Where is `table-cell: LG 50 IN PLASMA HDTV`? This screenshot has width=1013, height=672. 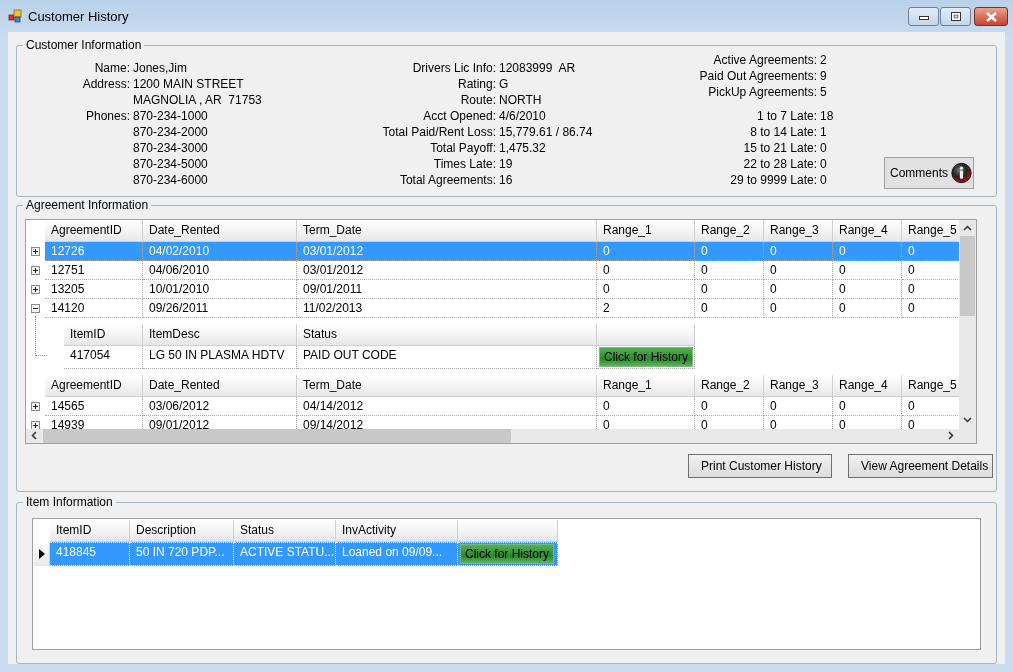 table-cell: LG 50 IN PLASMA HDTV is located at coordinates (220, 357).